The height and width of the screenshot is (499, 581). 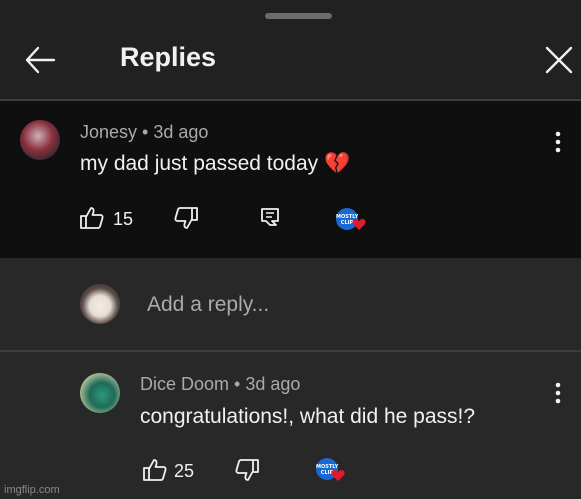 I want to click on comment-text: my dad just passed today 💔, so click(x=215, y=163).